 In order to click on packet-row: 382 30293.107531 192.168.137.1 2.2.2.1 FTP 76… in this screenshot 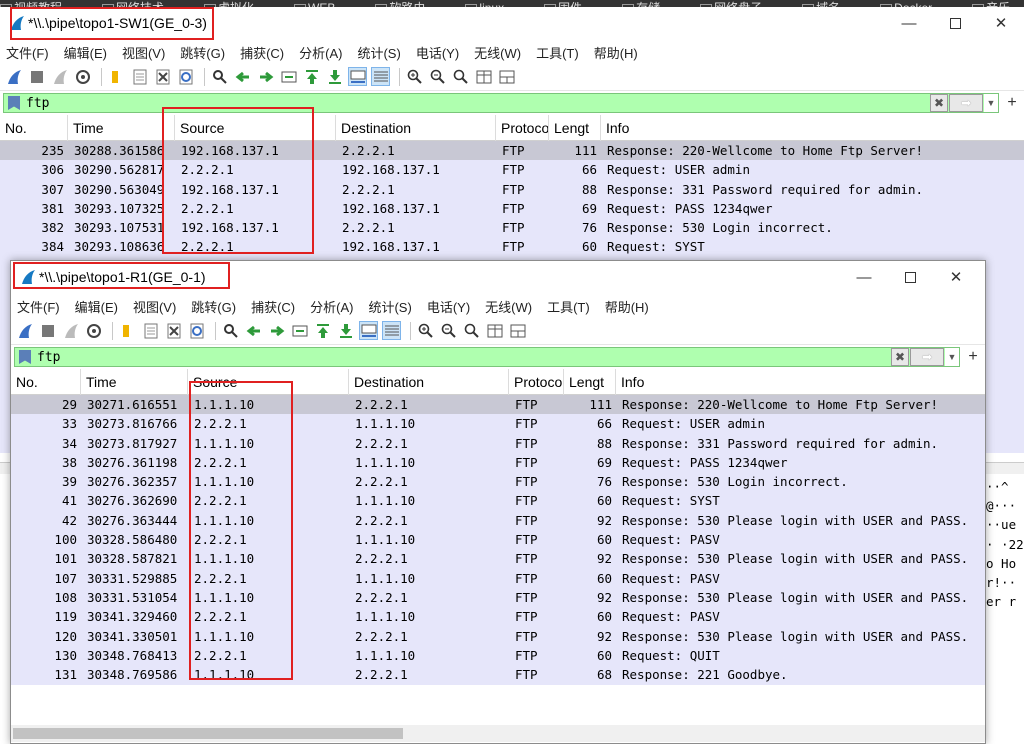, I will do `click(512, 227)`.